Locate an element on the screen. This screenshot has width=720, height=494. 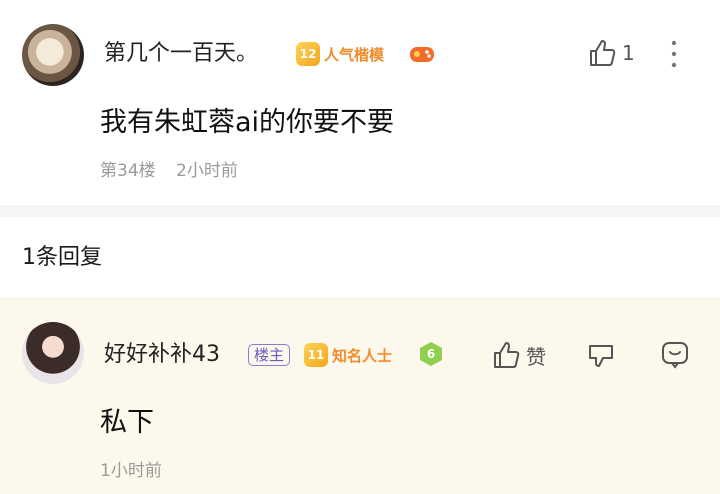
reply-content: 私下 is located at coordinates (127, 422).